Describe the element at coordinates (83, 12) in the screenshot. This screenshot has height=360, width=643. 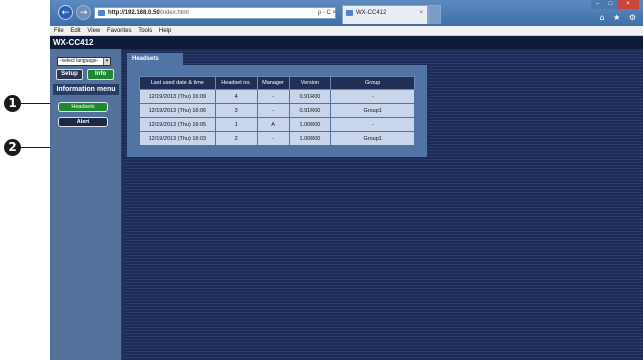
I see `forward-arrow-icon: →` at that location.